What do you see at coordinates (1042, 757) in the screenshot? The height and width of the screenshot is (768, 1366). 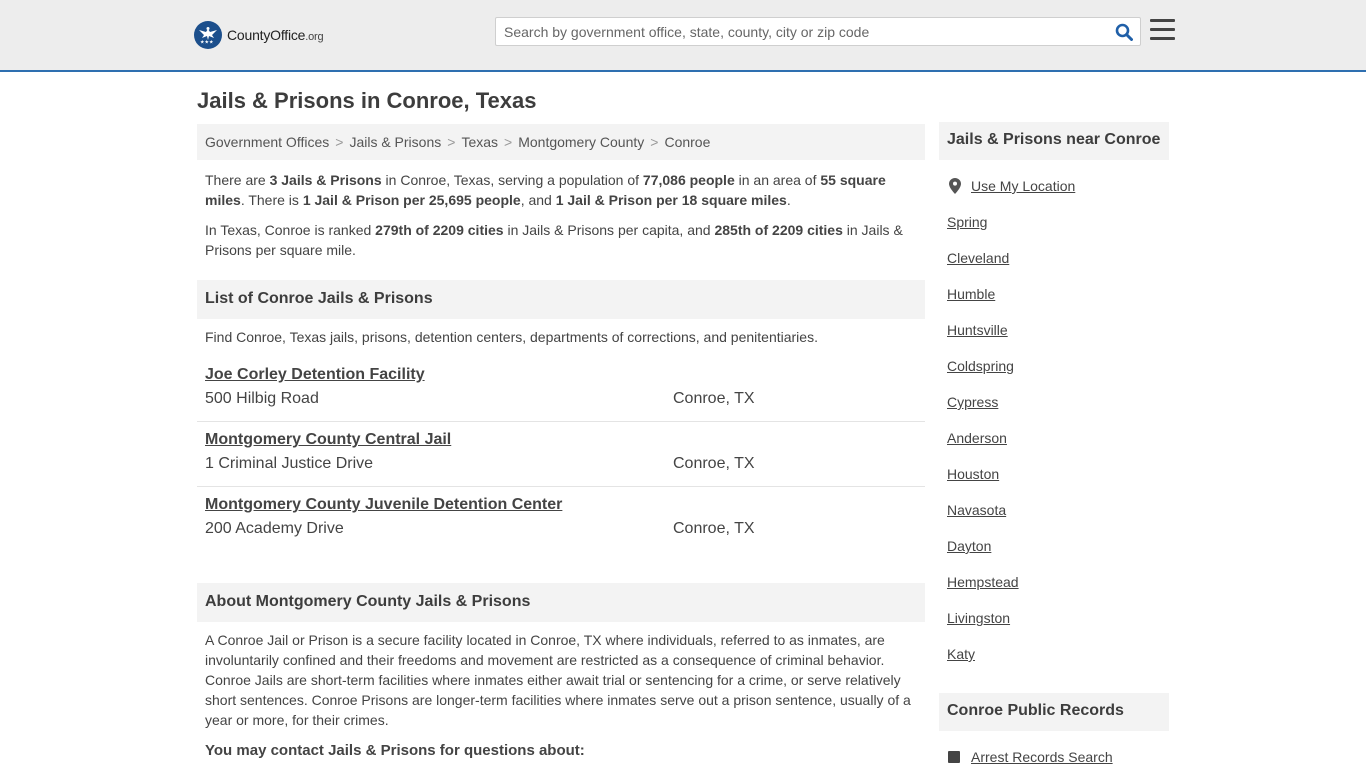 I see `arrest-records-link: Arrest Records Search` at bounding box center [1042, 757].